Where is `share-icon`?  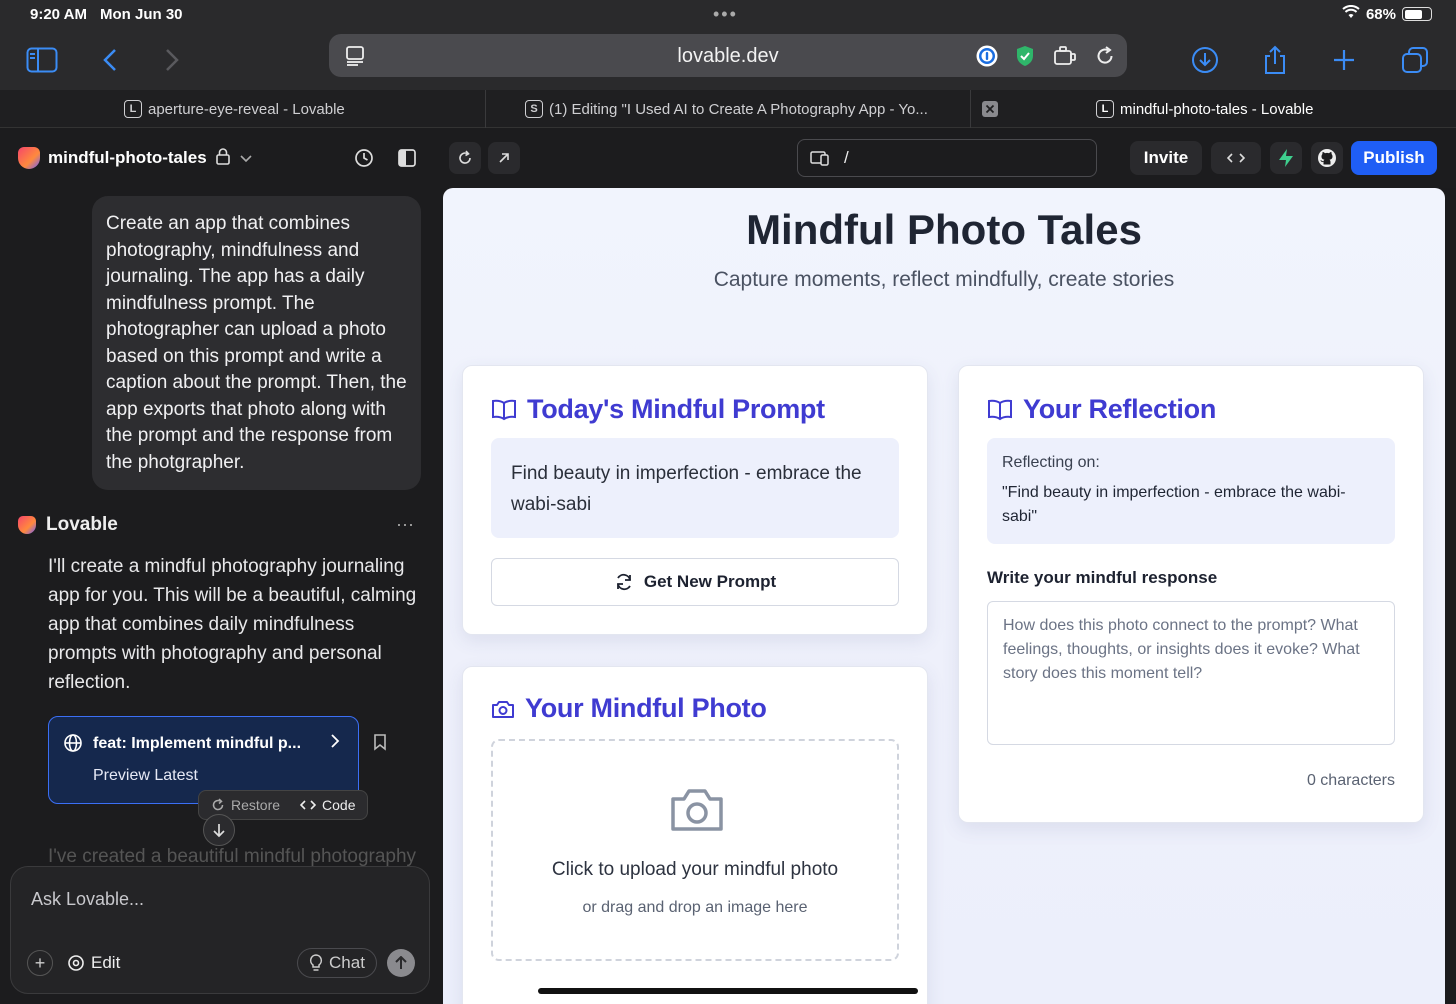
share-icon is located at coordinates (1275, 60).